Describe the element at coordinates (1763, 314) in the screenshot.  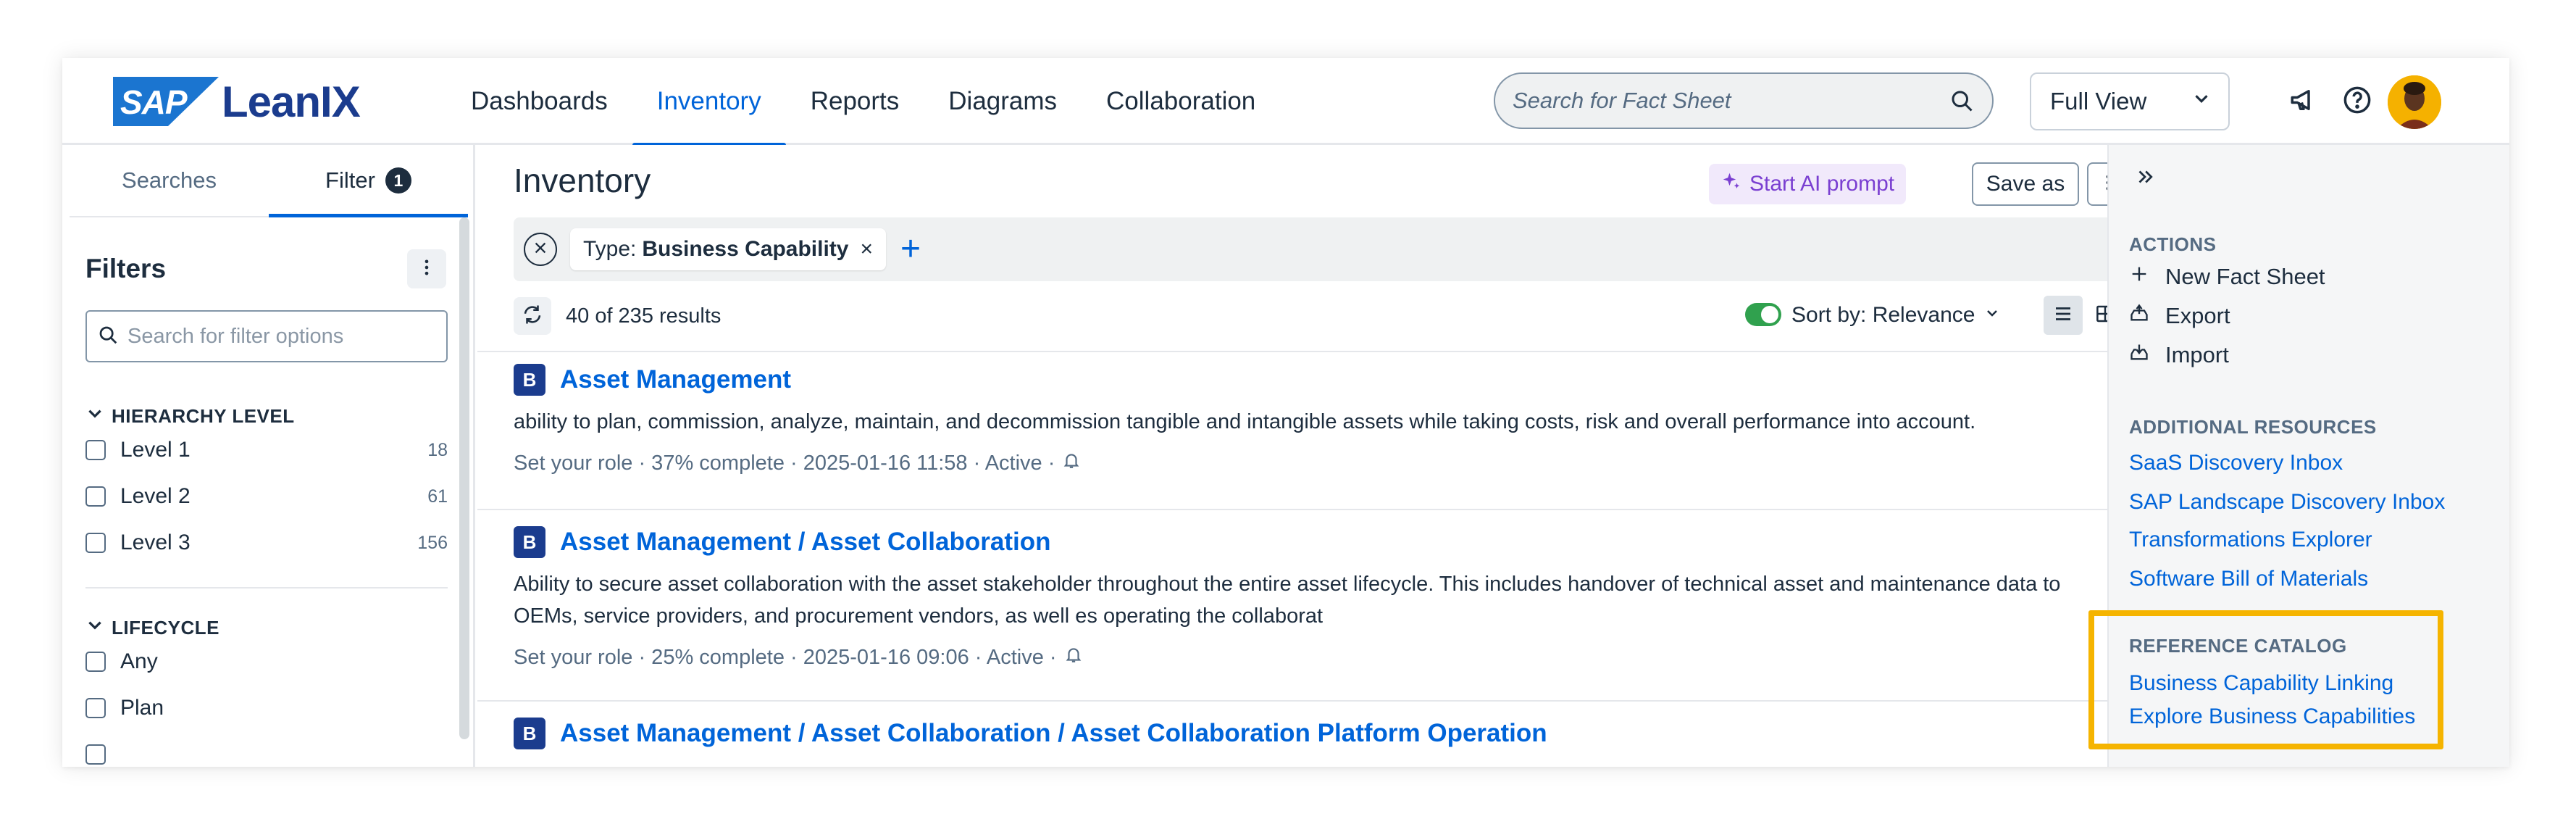
I see `relevance-toggle` at that location.